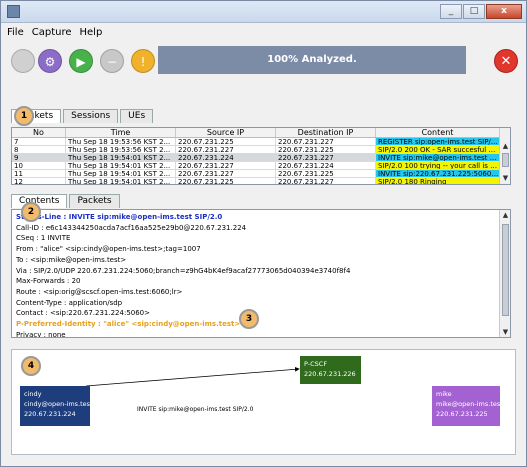 Image resolution: width=527 pixels, height=467 pixels. Describe the element at coordinates (330, 374) in the screenshot. I see `node-pcscf-ip: 220.67.231.226` at that location.